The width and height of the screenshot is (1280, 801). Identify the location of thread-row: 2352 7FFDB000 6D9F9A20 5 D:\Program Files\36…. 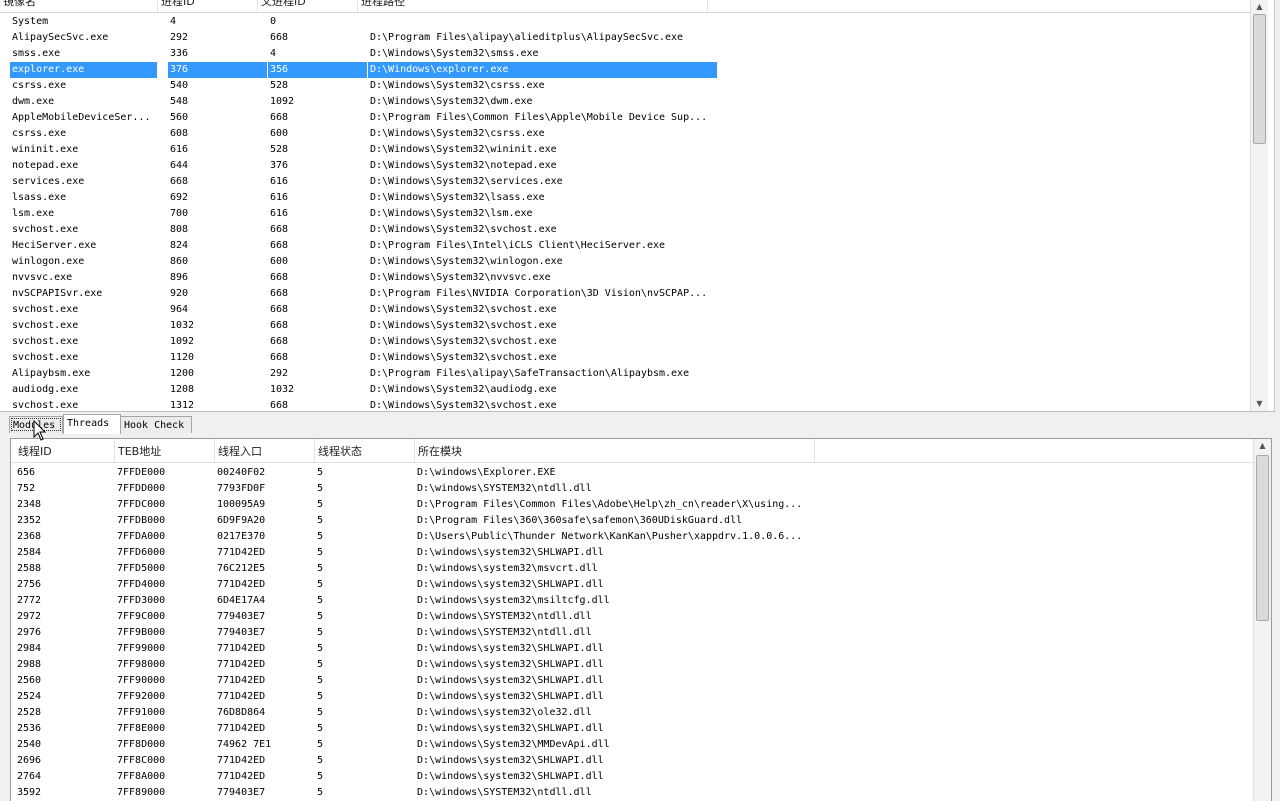
(639, 521).